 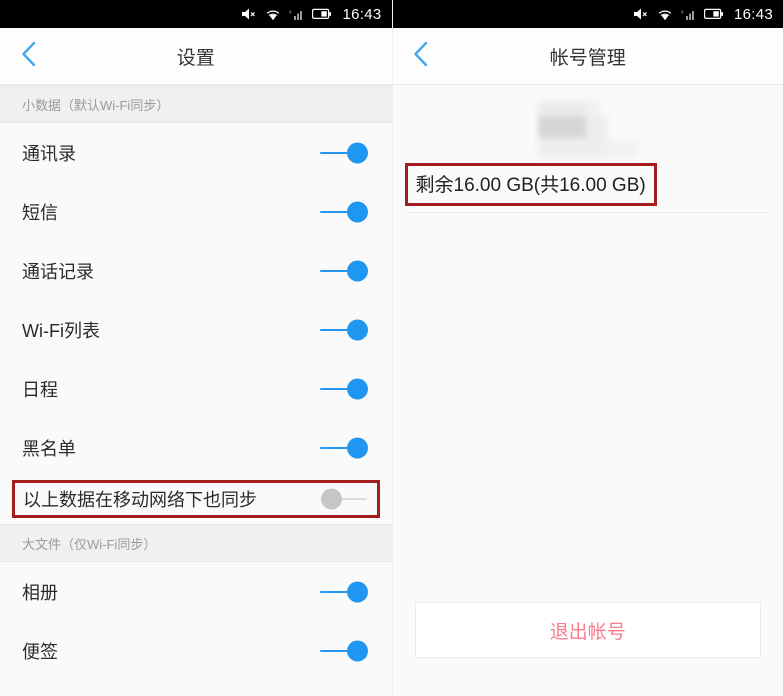 What do you see at coordinates (196, 270) in the screenshot?
I see `settings-row-call-log: 通话记录` at bounding box center [196, 270].